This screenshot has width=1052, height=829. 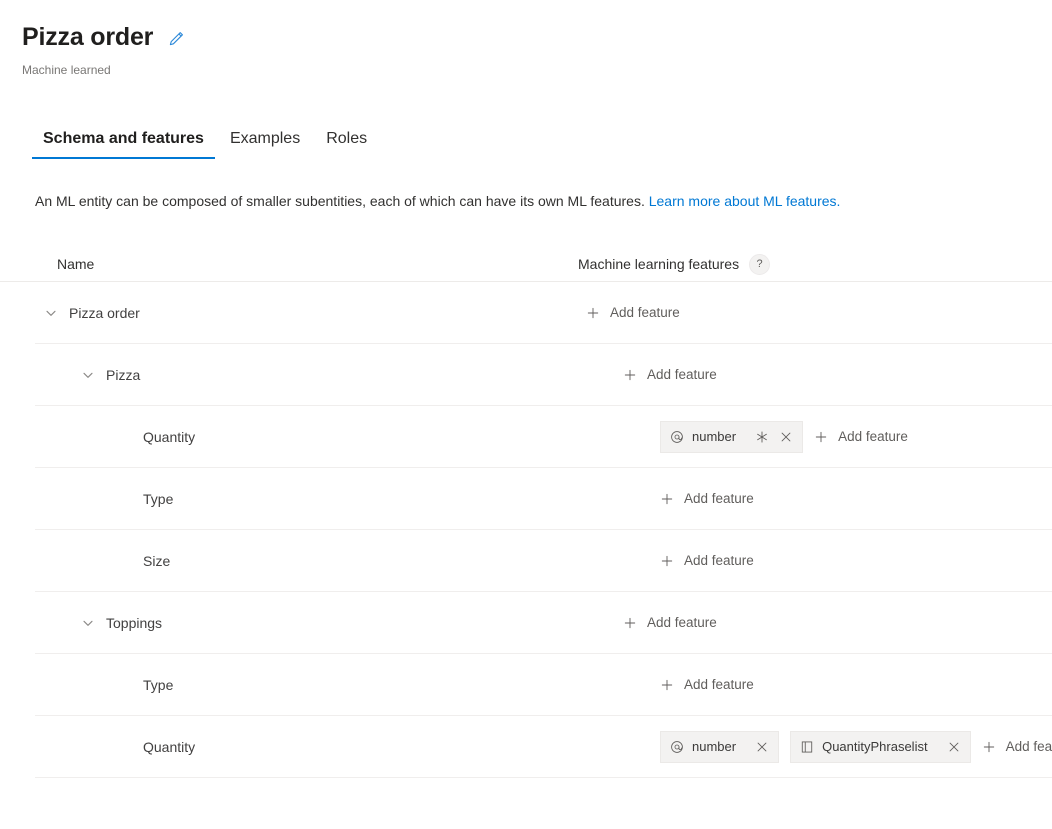 I want to click on row-name-cell: Toppings, so click(x=329, y=623).